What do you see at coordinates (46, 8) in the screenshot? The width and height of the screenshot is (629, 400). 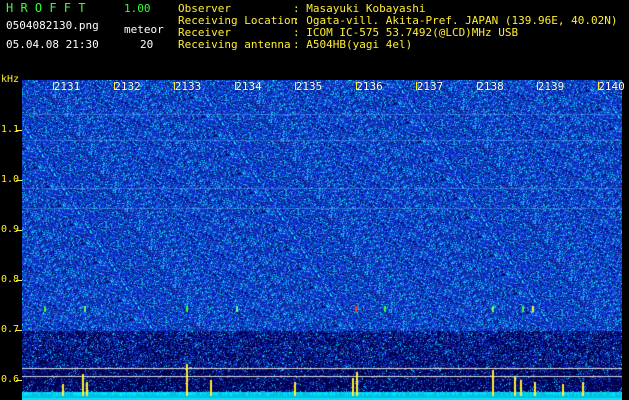 I see `app-name: H R O F F T` at bounding box center [46, 8].